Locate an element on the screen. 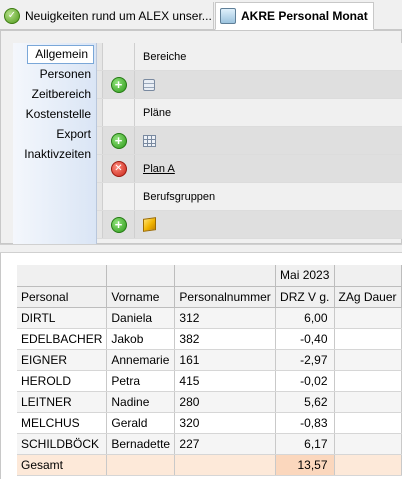 Image resolution: width=402 pixels, height=479 pixels. nav-item-inaktivzeiten: Inaktivzeiten is located at coordinates (54, 154).